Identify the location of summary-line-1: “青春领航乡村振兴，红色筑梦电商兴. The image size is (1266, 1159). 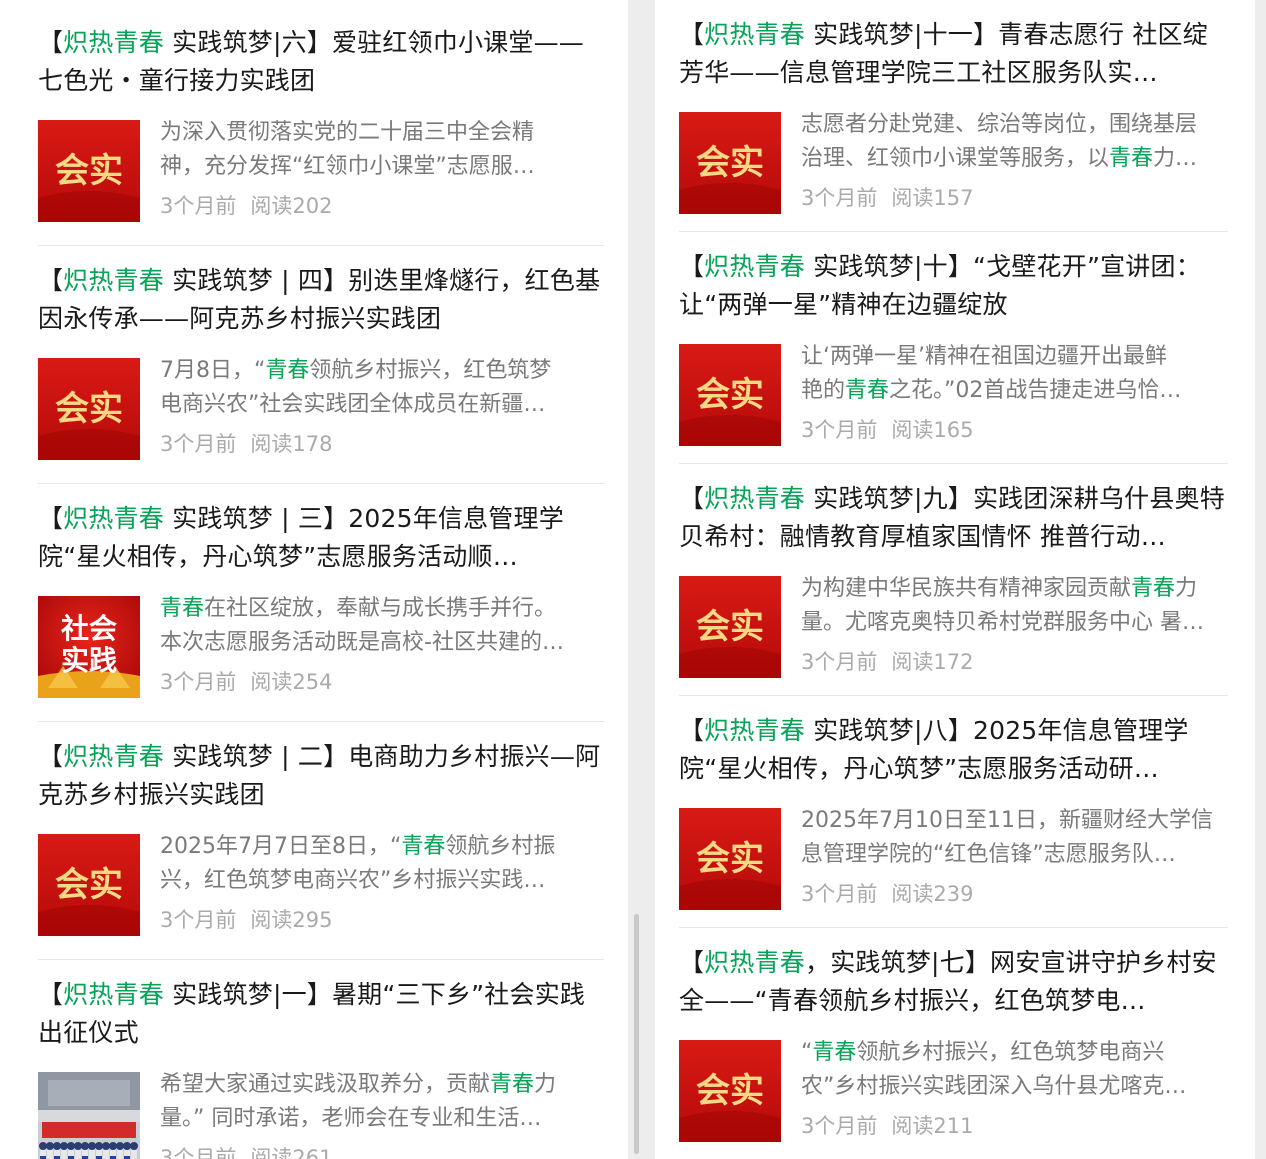
(1014, 1053).